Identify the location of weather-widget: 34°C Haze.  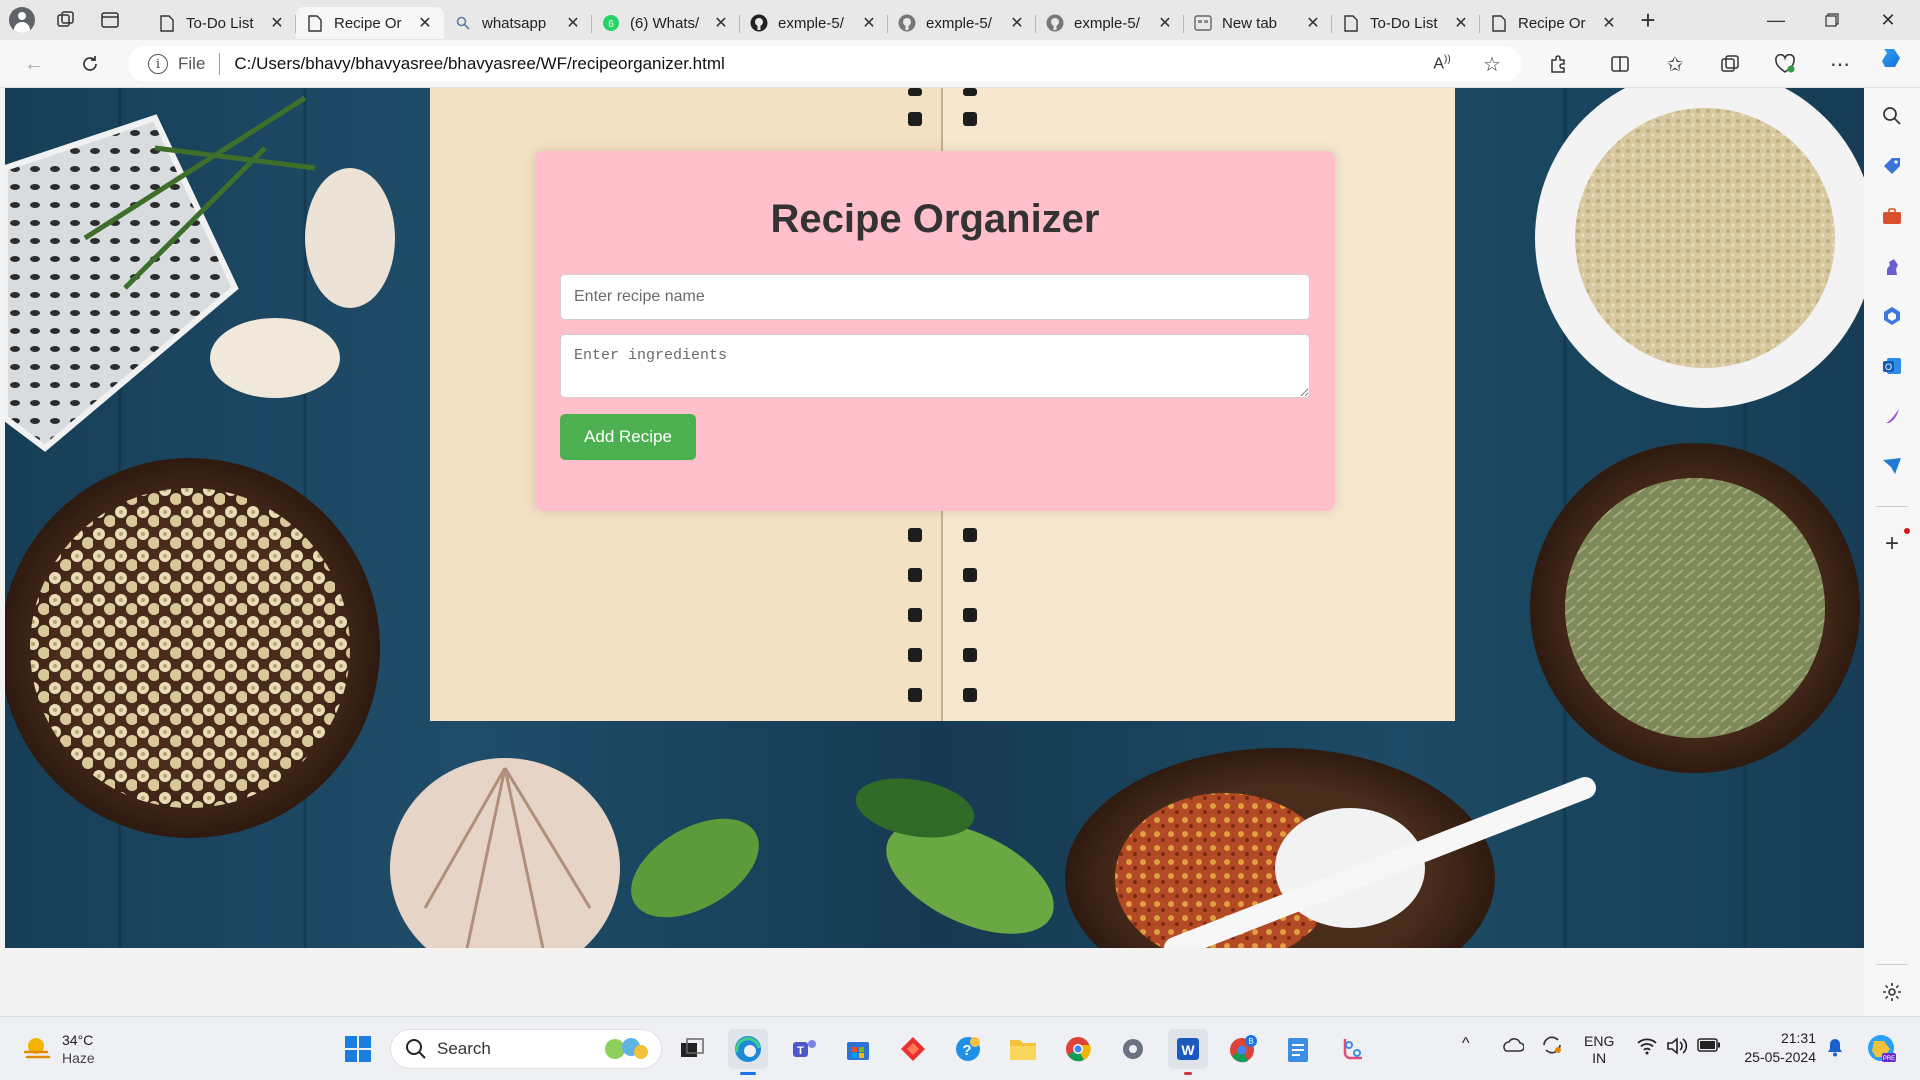
(58, 1049).